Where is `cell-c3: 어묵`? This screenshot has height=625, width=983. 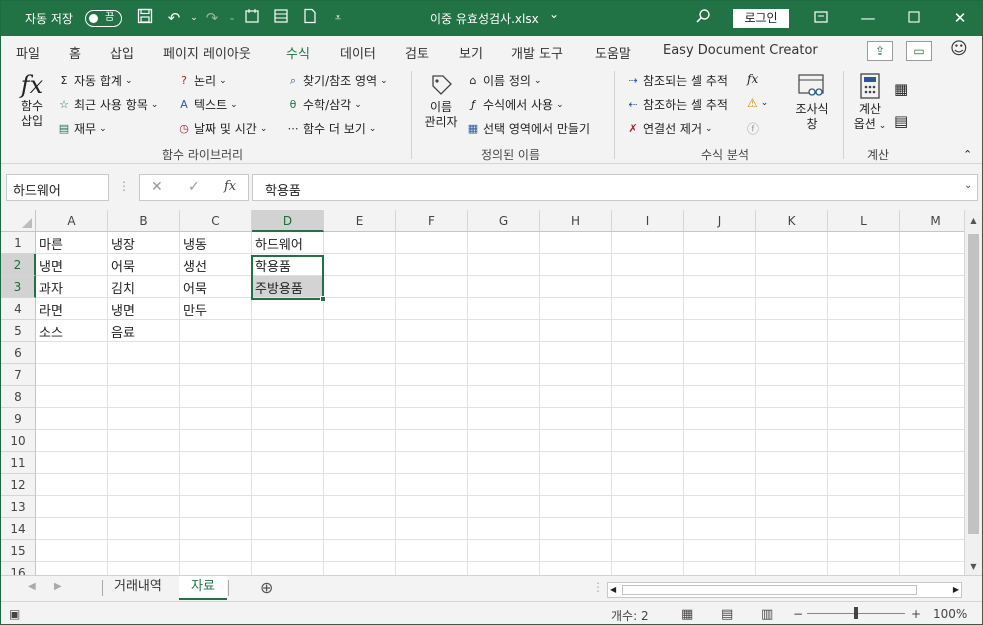 cell-c3: 어묵 is located at coordinates (216, 287).